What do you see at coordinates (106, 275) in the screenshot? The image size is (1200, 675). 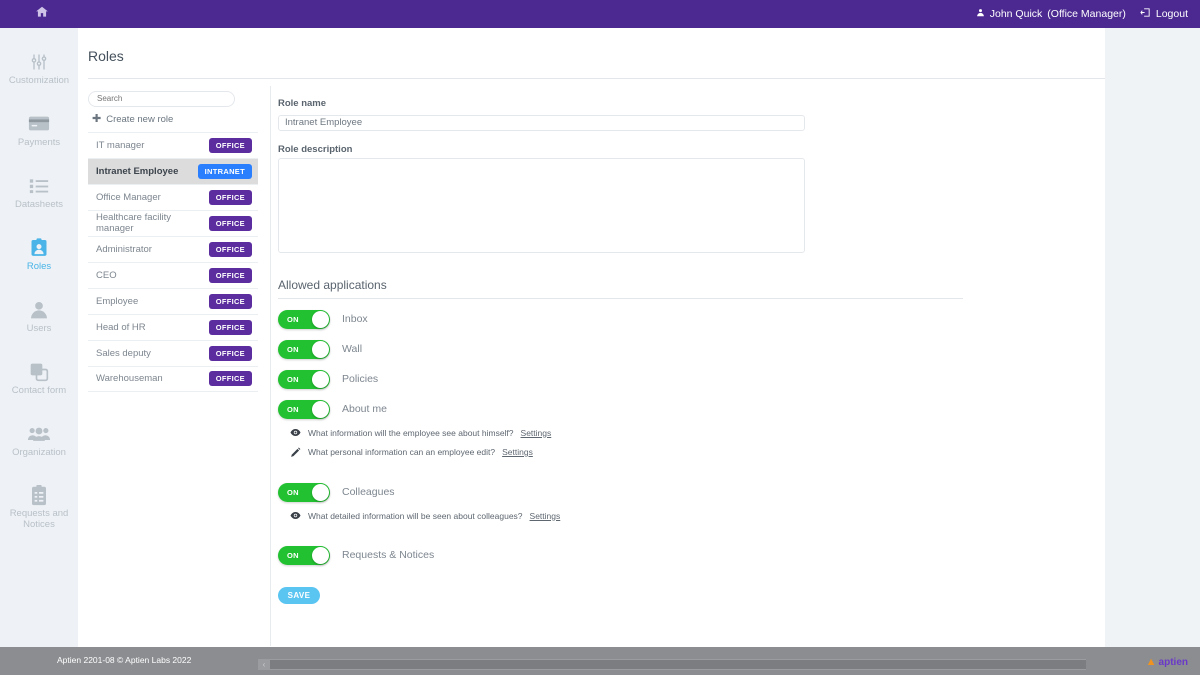 I see `role-list-item-name: CEO` at bounding box center [106, 275].